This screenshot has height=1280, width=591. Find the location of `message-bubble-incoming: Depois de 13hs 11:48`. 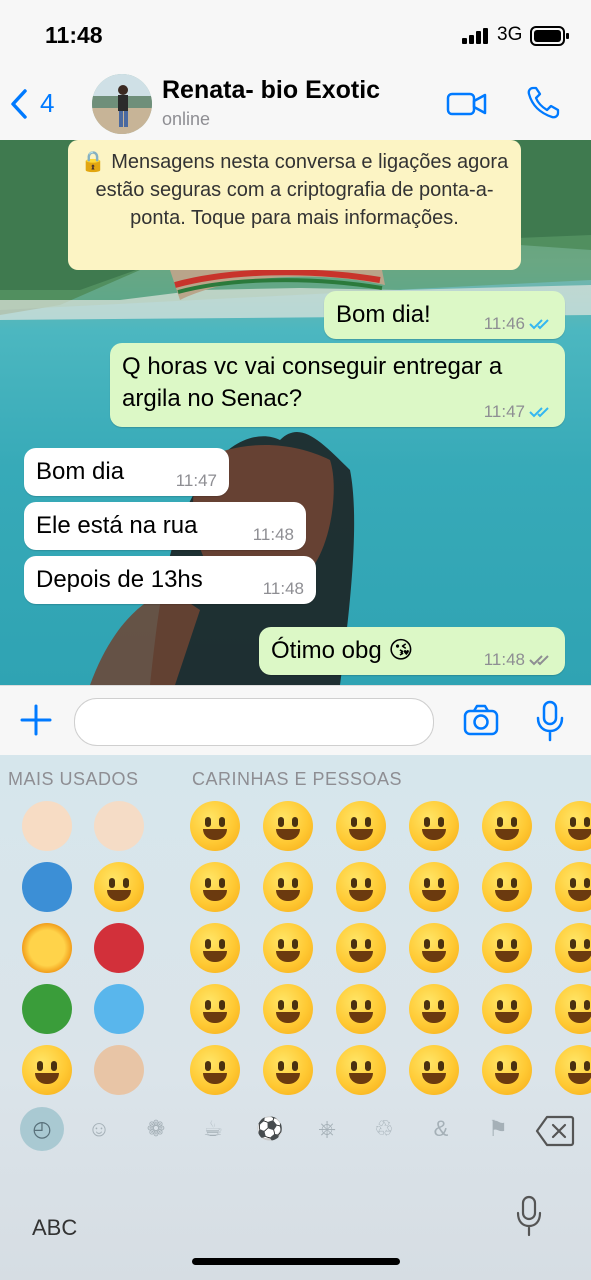

message-bubble-incoming: Depois de 13hs 11:48 is located at coordinates (170, 580).